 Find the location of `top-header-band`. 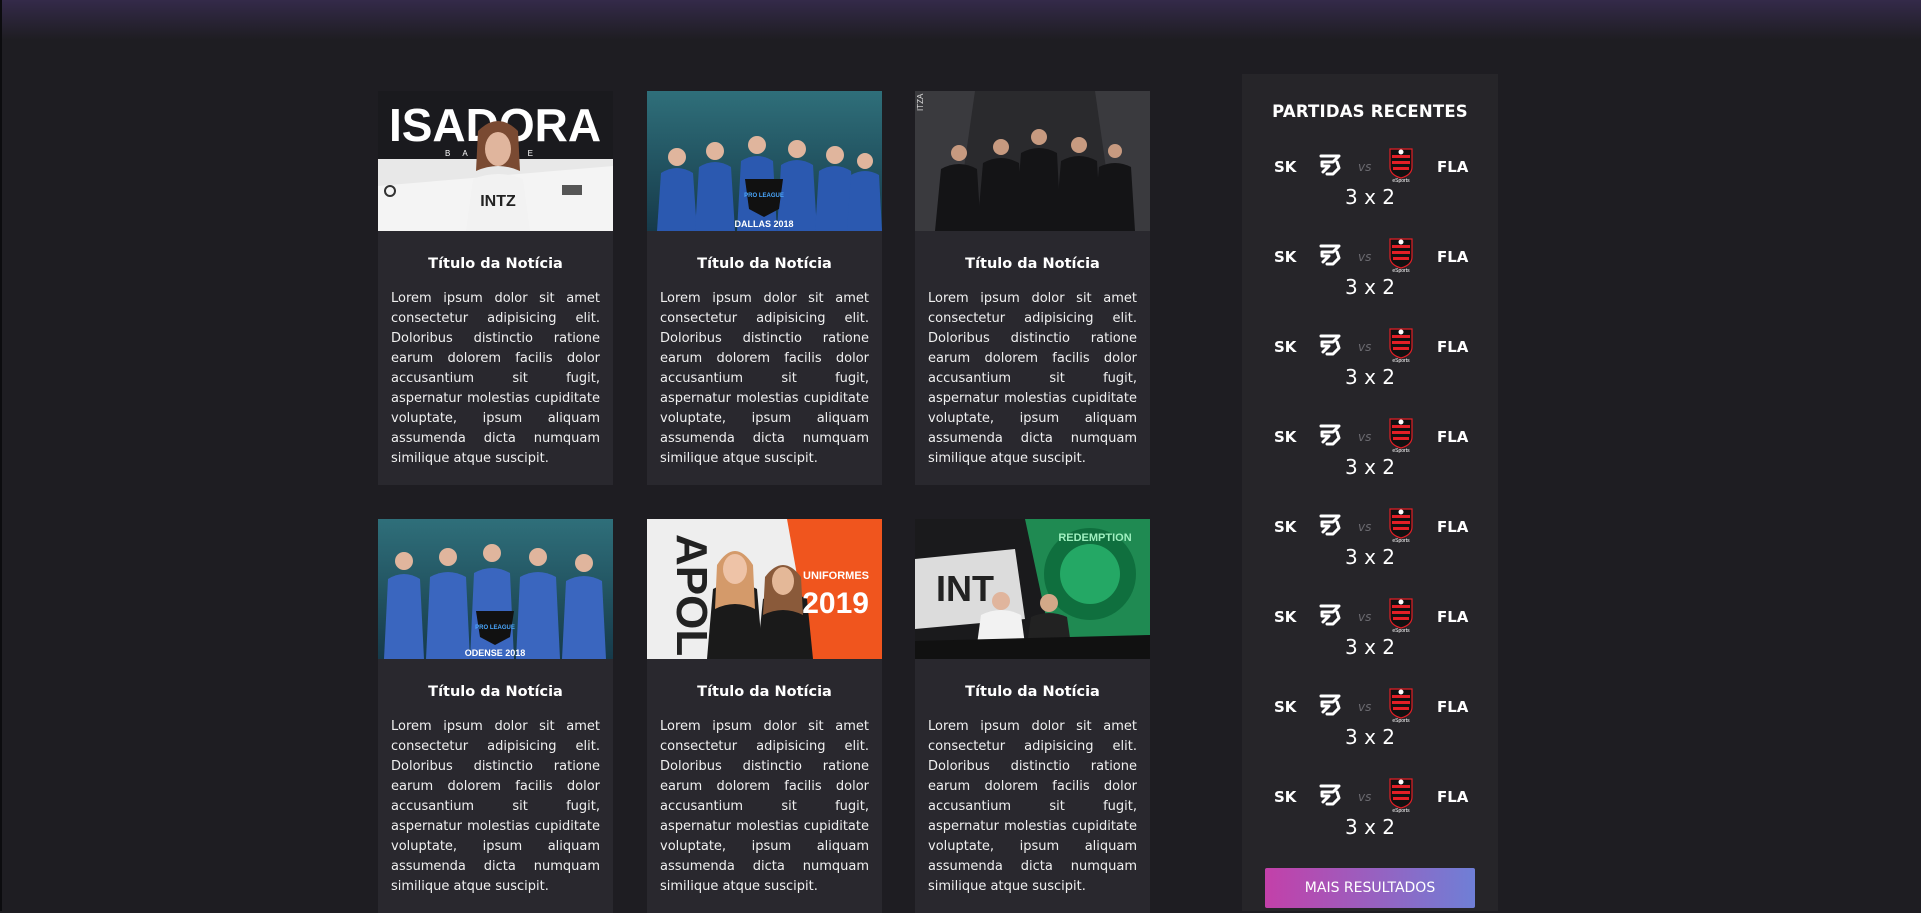

top-header-band is located at coordinates (960, 20).